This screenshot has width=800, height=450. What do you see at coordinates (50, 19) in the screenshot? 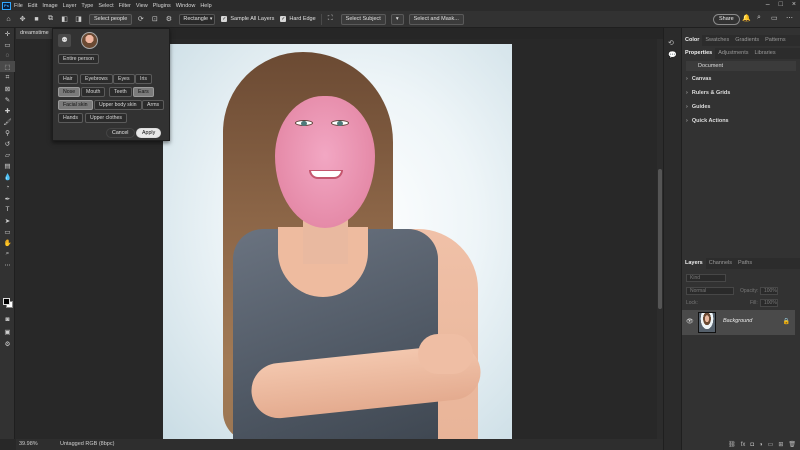
I see `add-selection-icon: ⧉` at bounding box center [50, 19].